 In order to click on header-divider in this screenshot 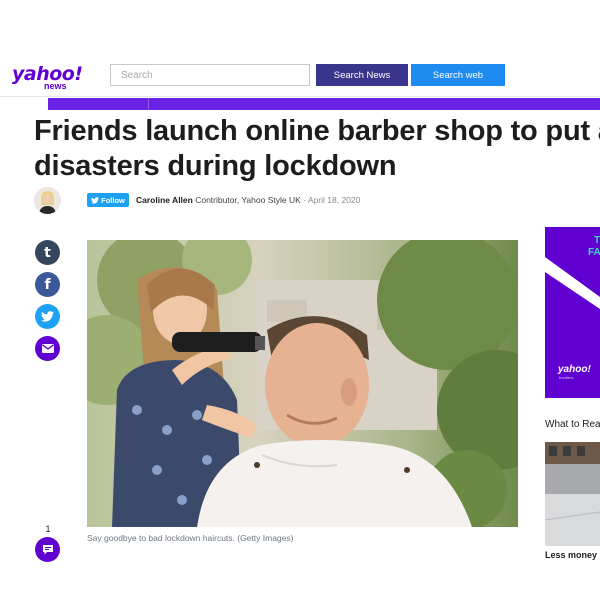, I will do `click(300, 96)`.